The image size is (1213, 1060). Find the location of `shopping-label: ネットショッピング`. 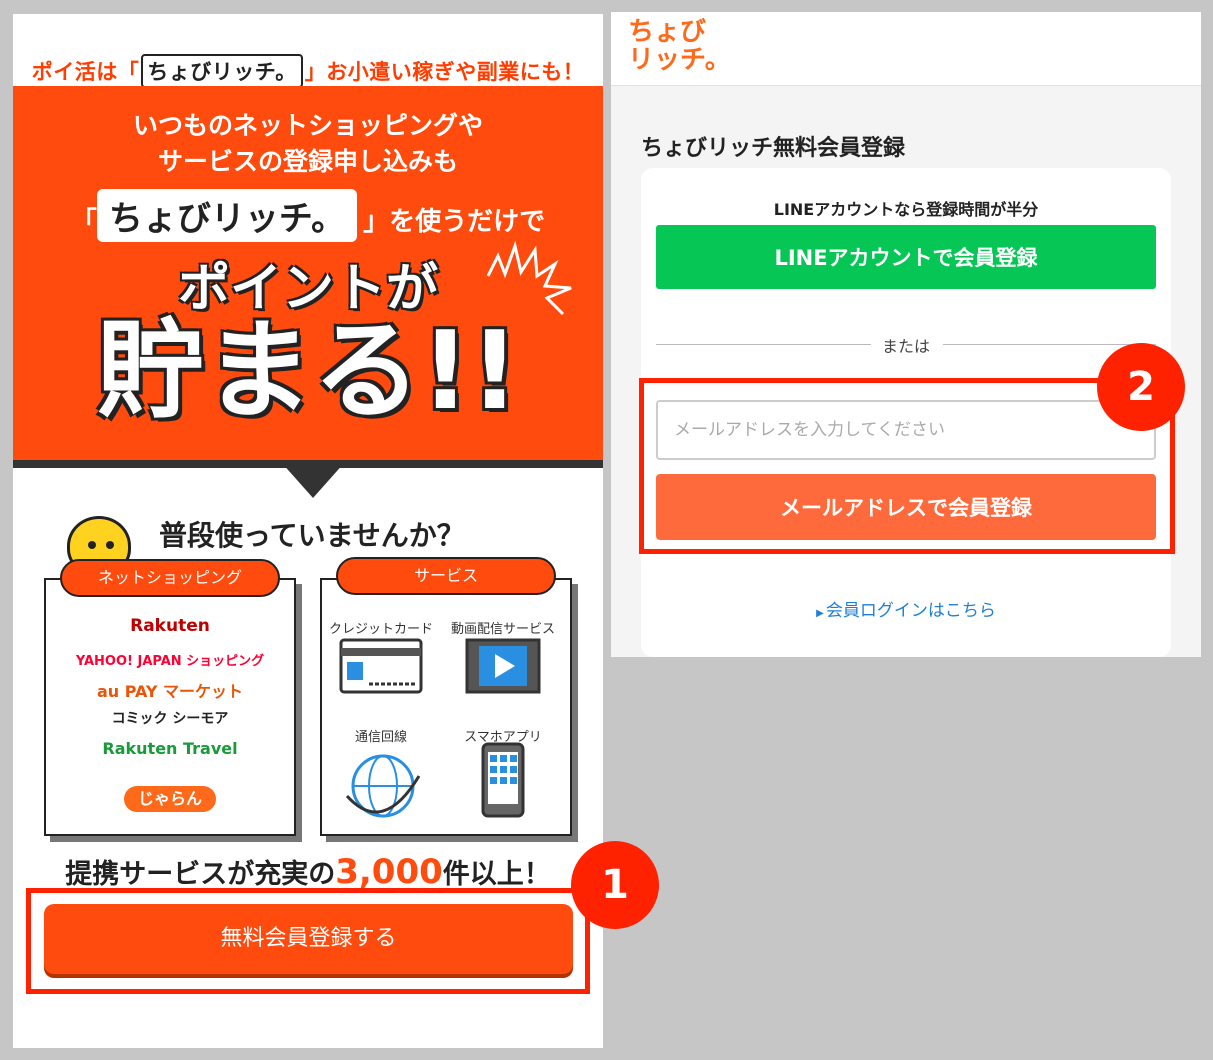

shopping-label: ネットショッピング is located at coordinates (170, 578).